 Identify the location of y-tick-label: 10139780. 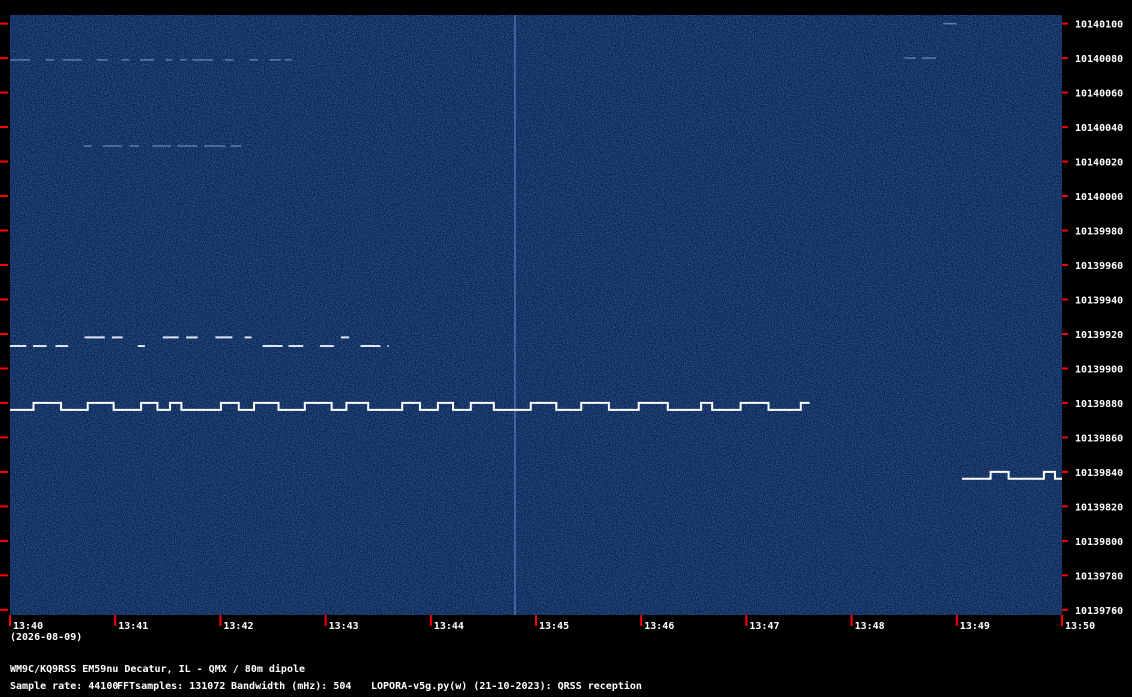
(1099, 576).